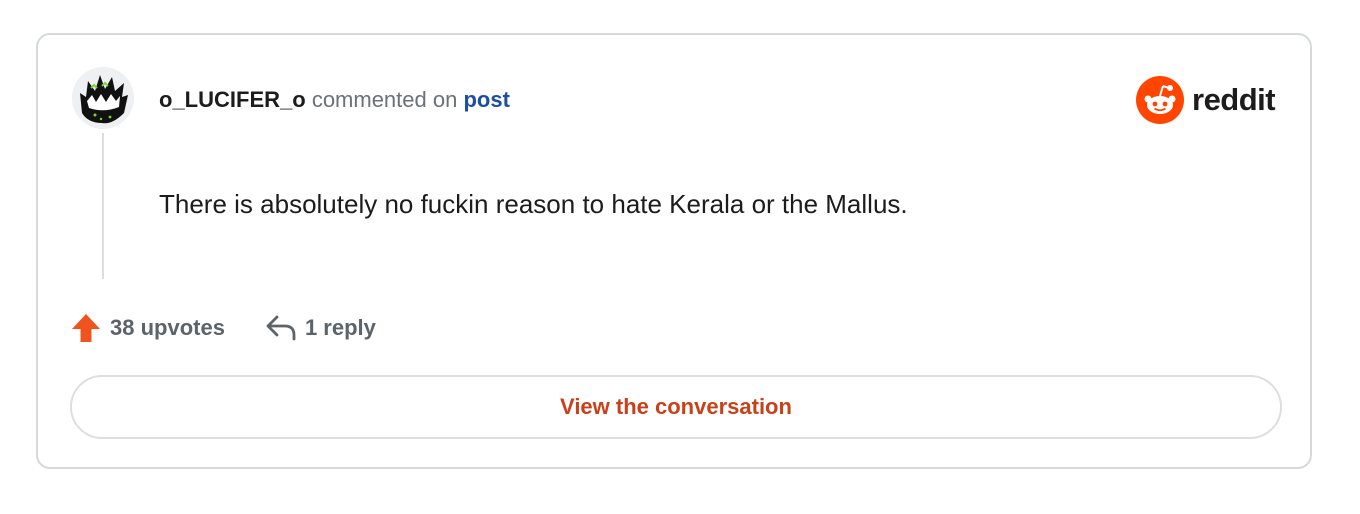 The image size is (1360, 514). I want to click on avatar-monster-icon, so click(103, 98).